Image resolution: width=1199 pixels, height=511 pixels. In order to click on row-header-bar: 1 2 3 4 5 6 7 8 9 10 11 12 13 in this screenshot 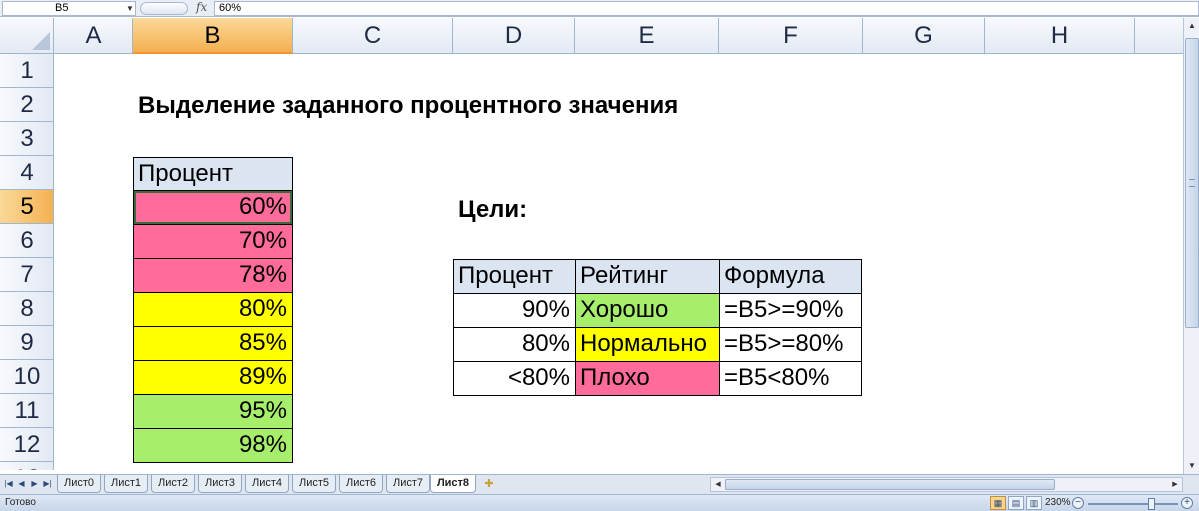, I will do `click(27, 262)`.